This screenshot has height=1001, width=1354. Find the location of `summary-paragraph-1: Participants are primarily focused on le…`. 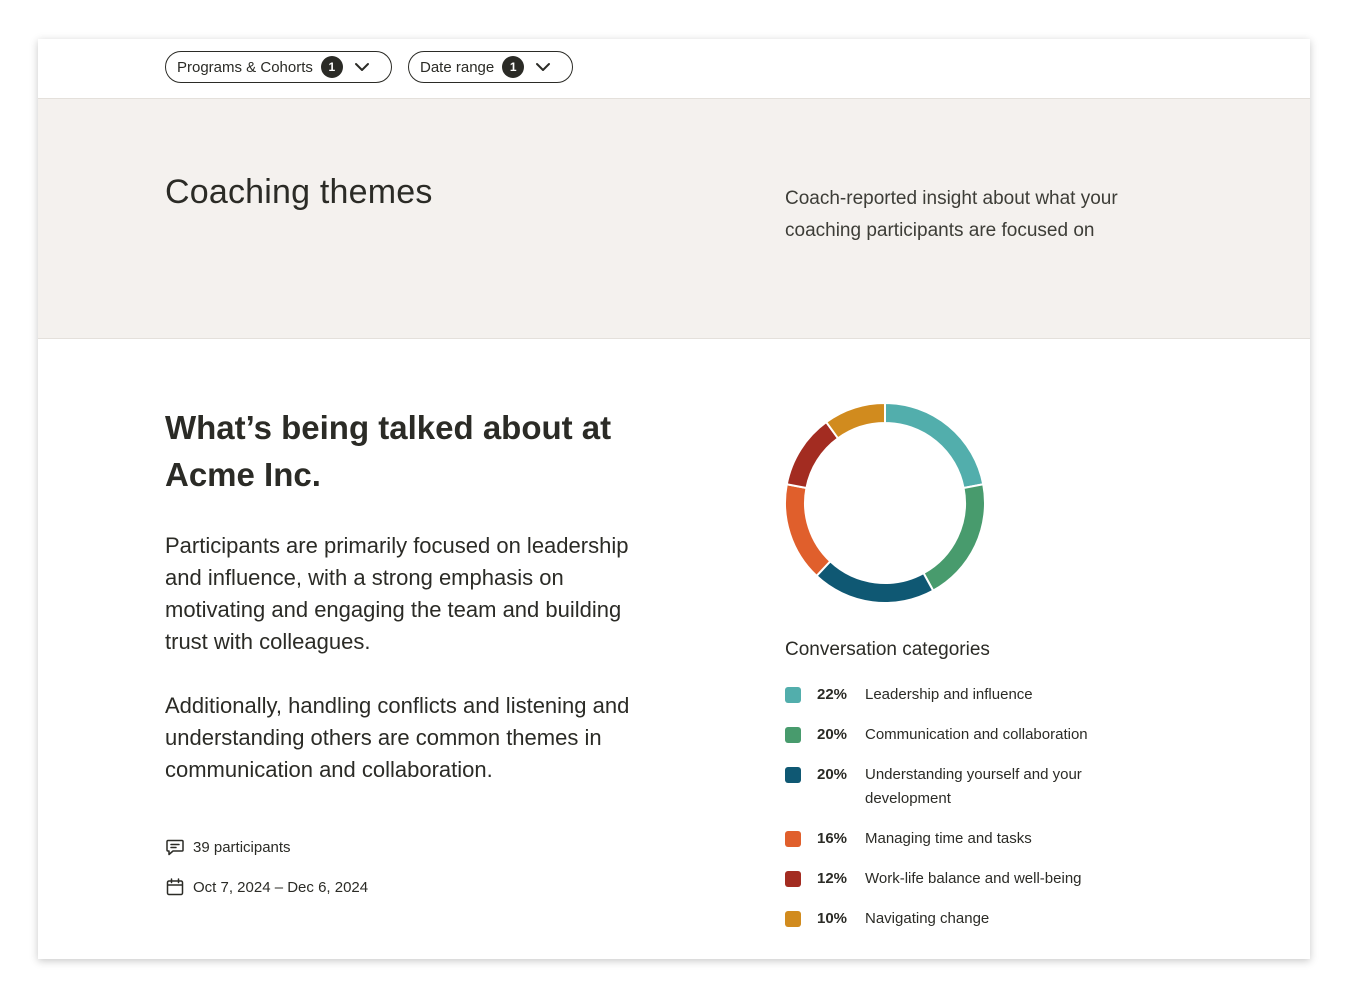

summary-paragraph-1: Participants are primarily focused on le… is located at coordinates (397, 593).